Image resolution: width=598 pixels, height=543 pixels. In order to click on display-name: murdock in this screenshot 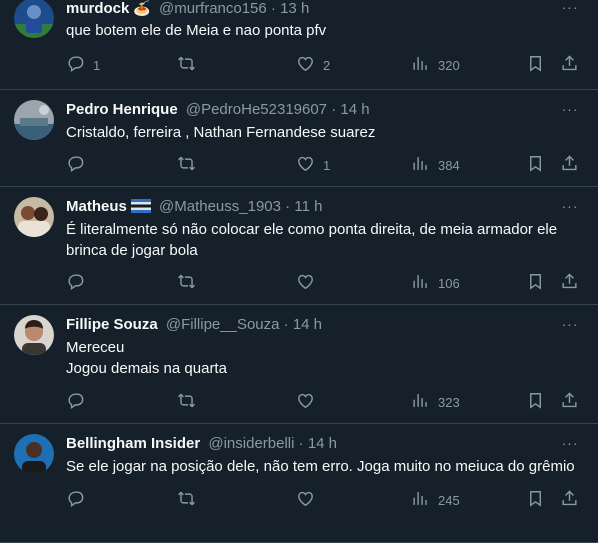, I will do `click(97, 8)`.